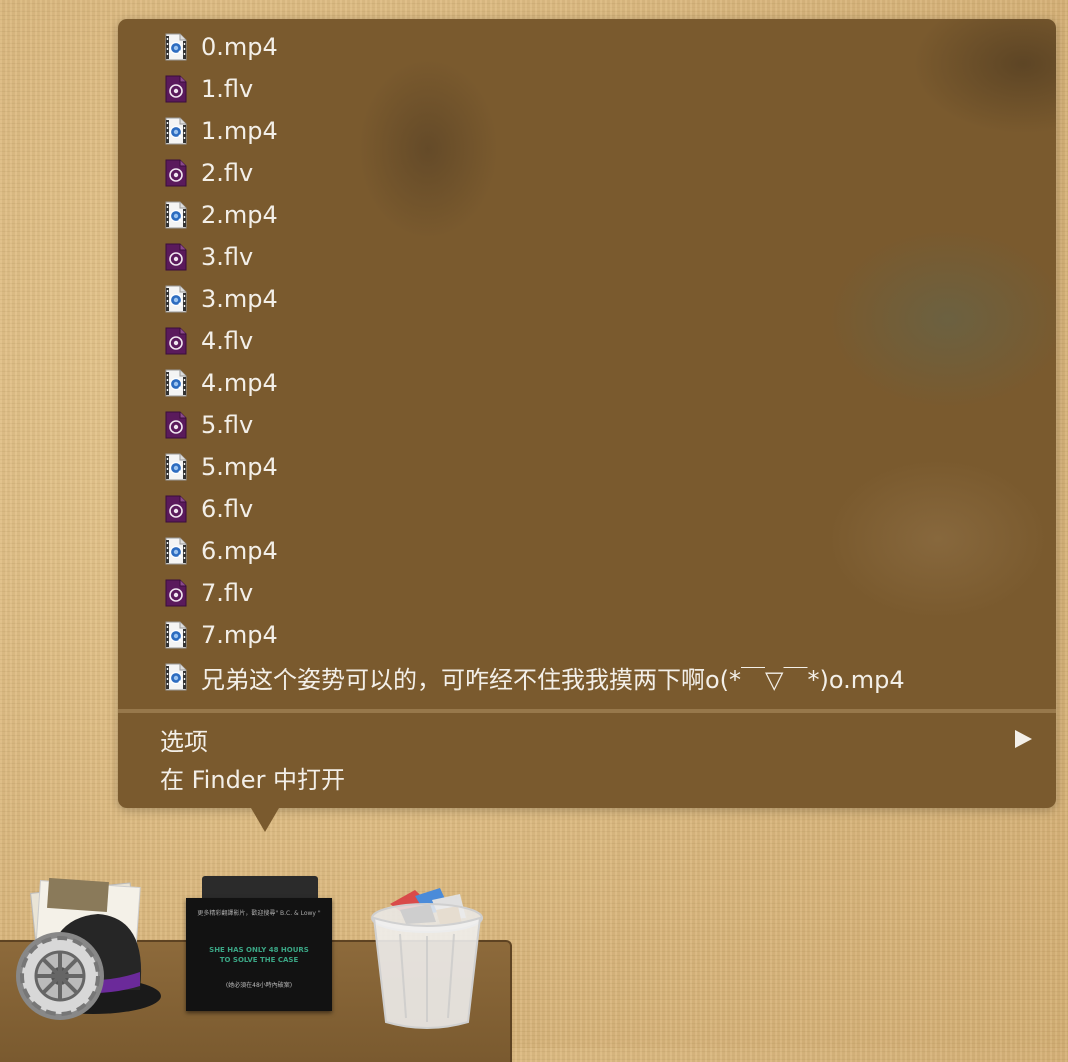  I want to click on file-item: 5.mp4, so click(221, 467).